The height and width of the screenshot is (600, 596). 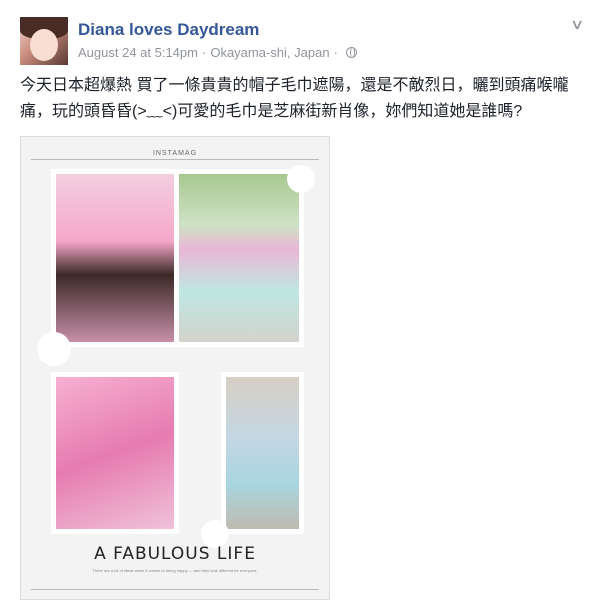 I want to click on chevron-down-icon: ∨, so click(x=577, y=24).